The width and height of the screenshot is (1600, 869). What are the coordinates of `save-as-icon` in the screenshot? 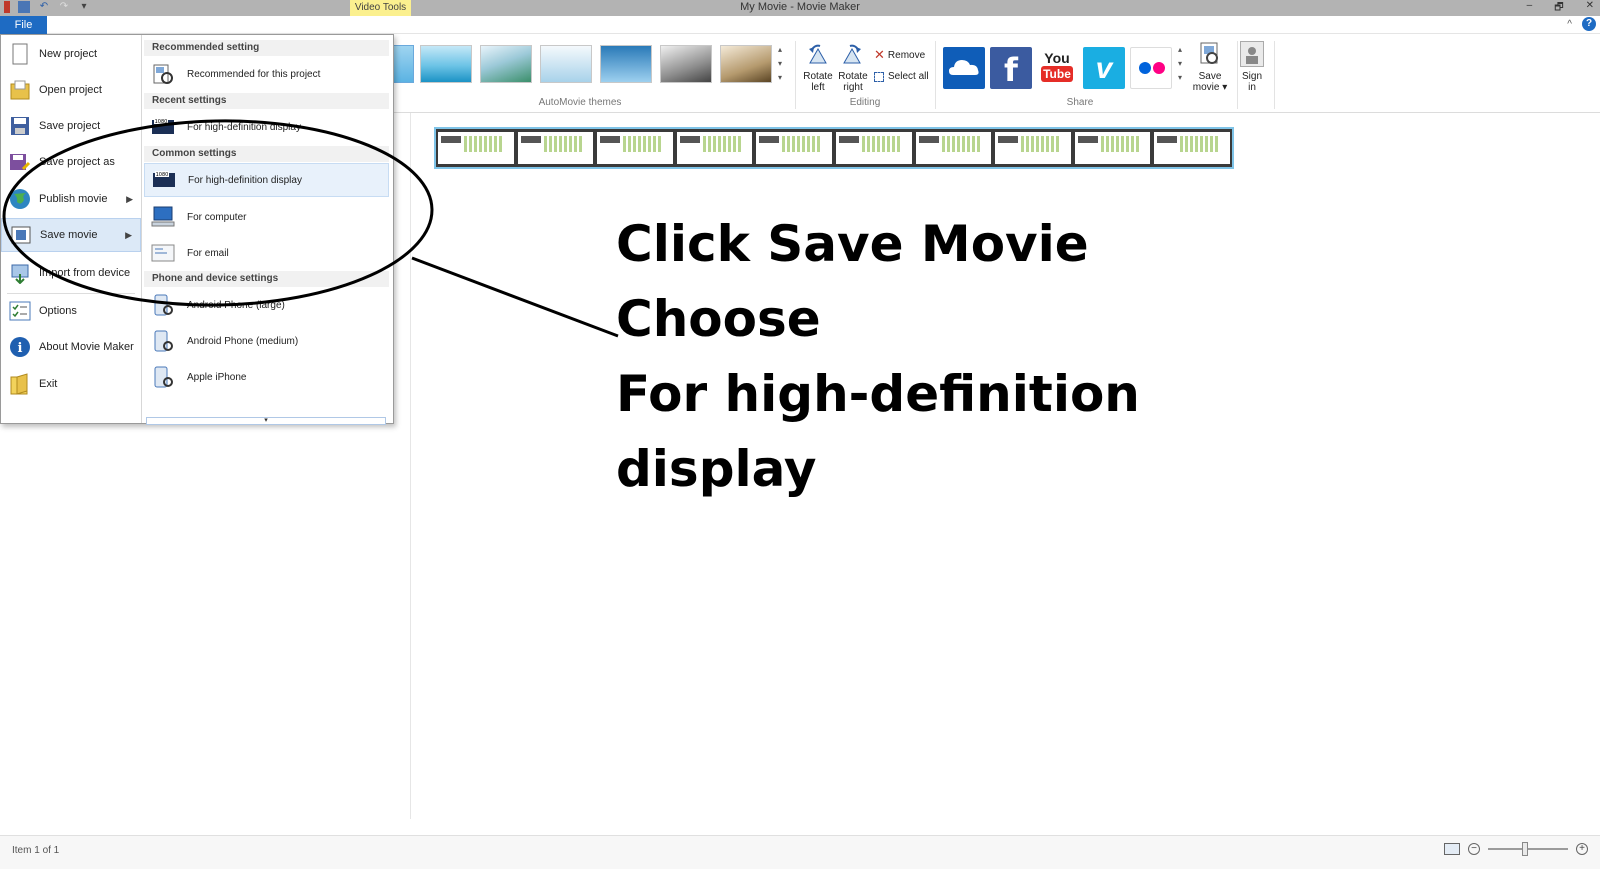 It's located at (20, 162).